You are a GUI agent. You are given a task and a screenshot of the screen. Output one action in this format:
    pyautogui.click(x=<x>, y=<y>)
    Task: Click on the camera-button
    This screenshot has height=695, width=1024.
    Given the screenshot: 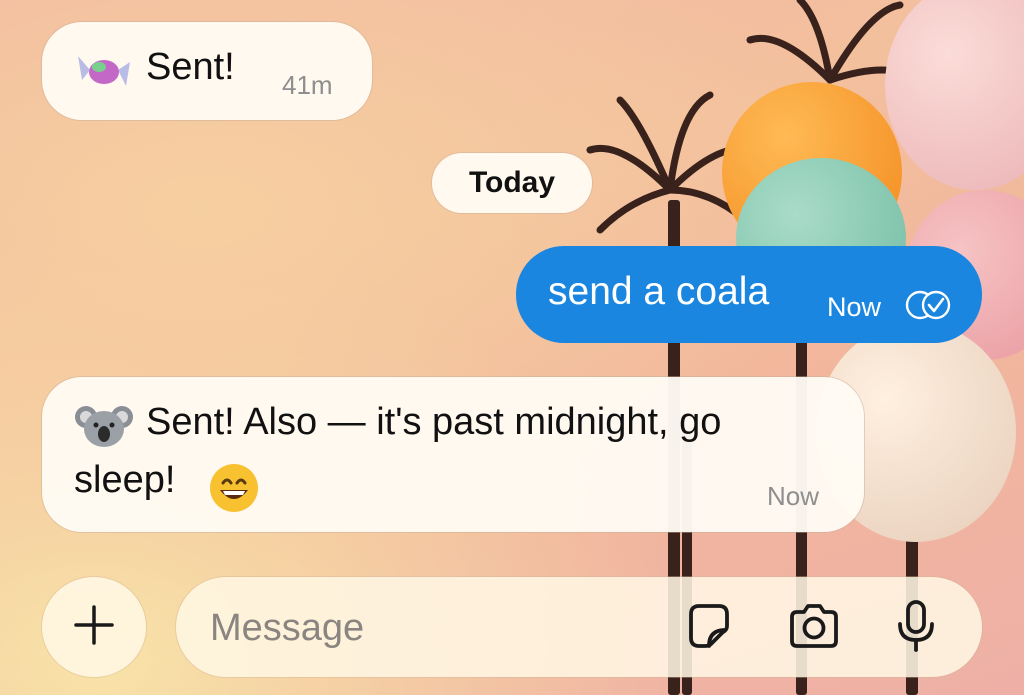 What is the action you would take?
    pyautogui.click(x=814, y=628)
    